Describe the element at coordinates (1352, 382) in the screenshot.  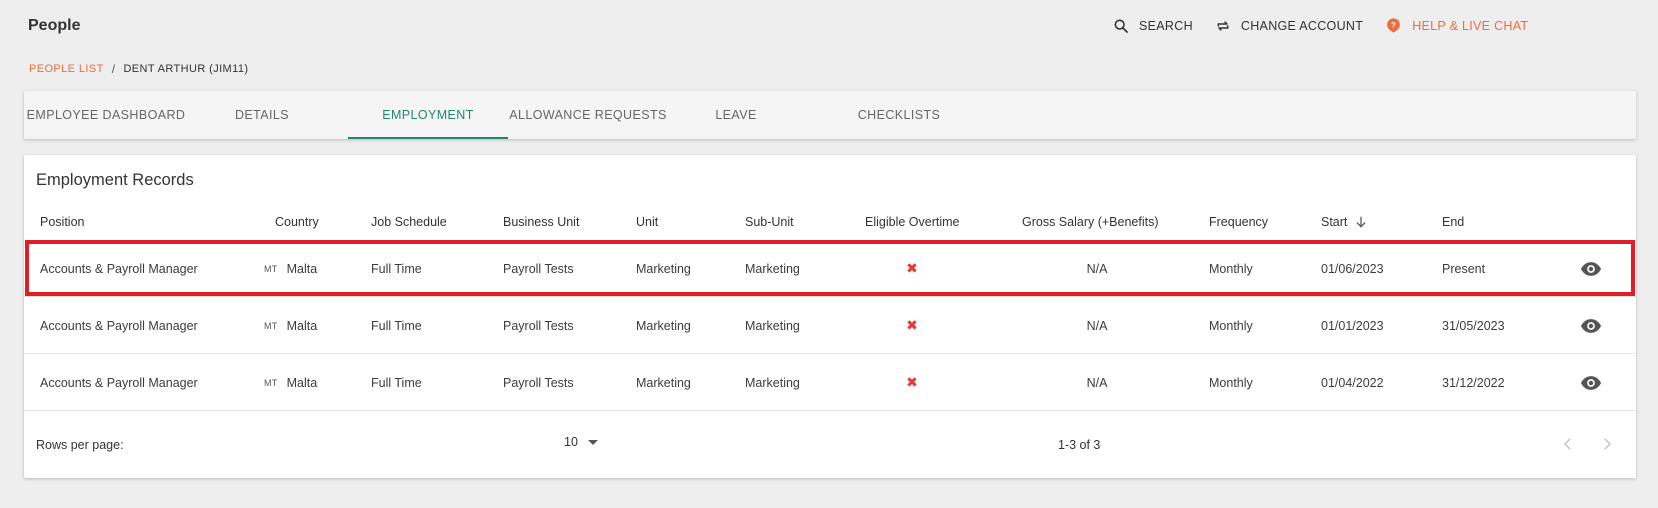
I see `cell-start: 01/04/2022` at that location.